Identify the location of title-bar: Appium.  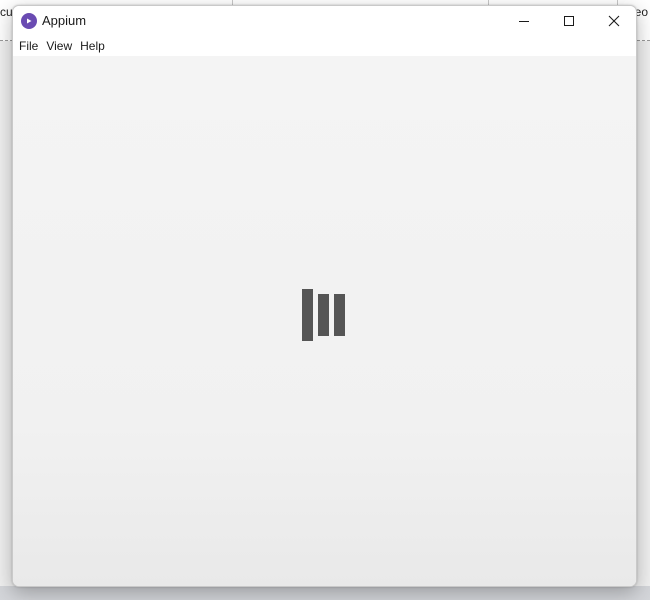
(324, 21).